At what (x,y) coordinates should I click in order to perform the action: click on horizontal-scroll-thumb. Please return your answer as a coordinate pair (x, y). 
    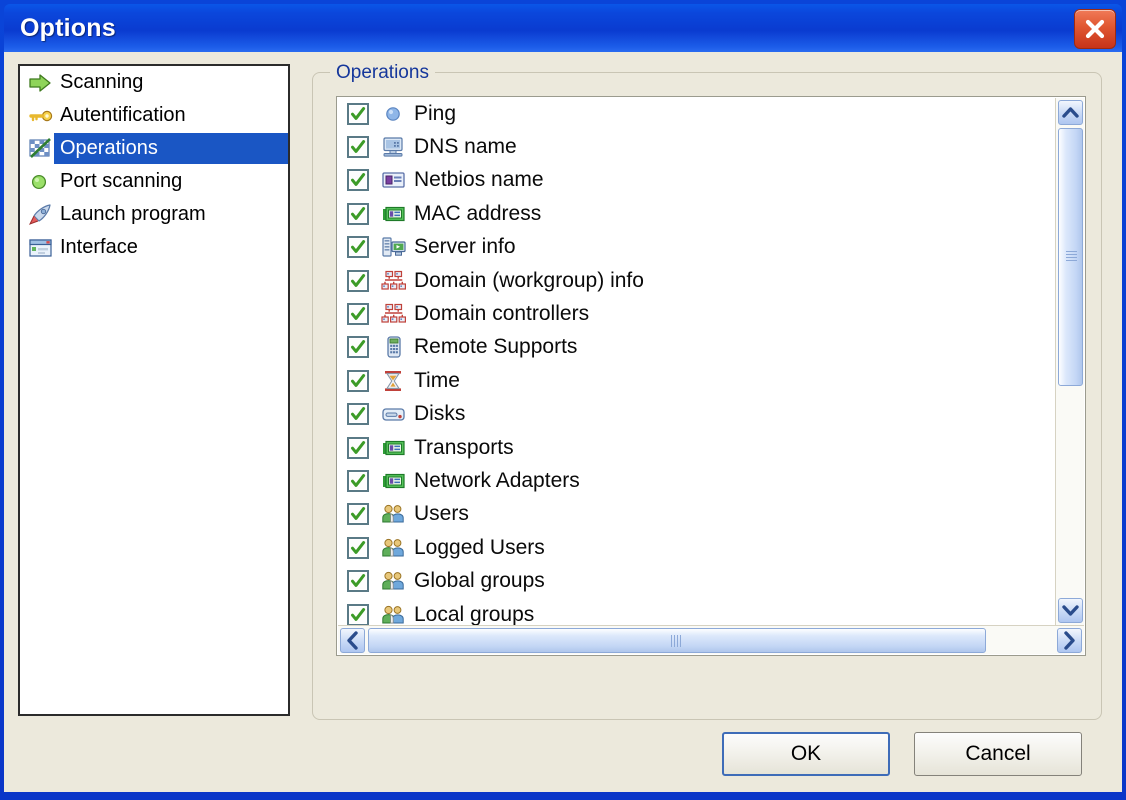
    Looking at the image, I should click on (677, 640).